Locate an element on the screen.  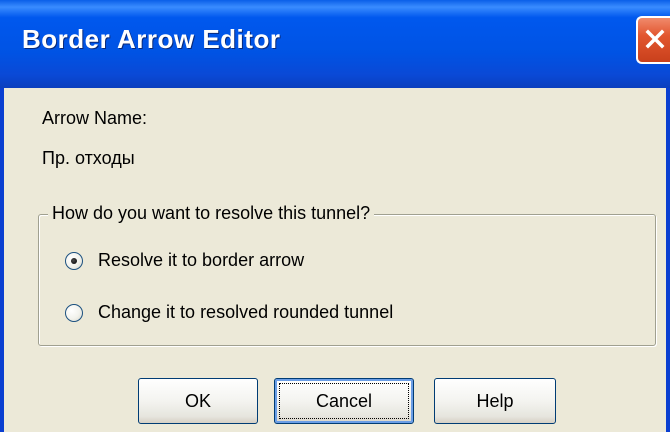
ok-button-label: OK is located at coordinates (197, 401).